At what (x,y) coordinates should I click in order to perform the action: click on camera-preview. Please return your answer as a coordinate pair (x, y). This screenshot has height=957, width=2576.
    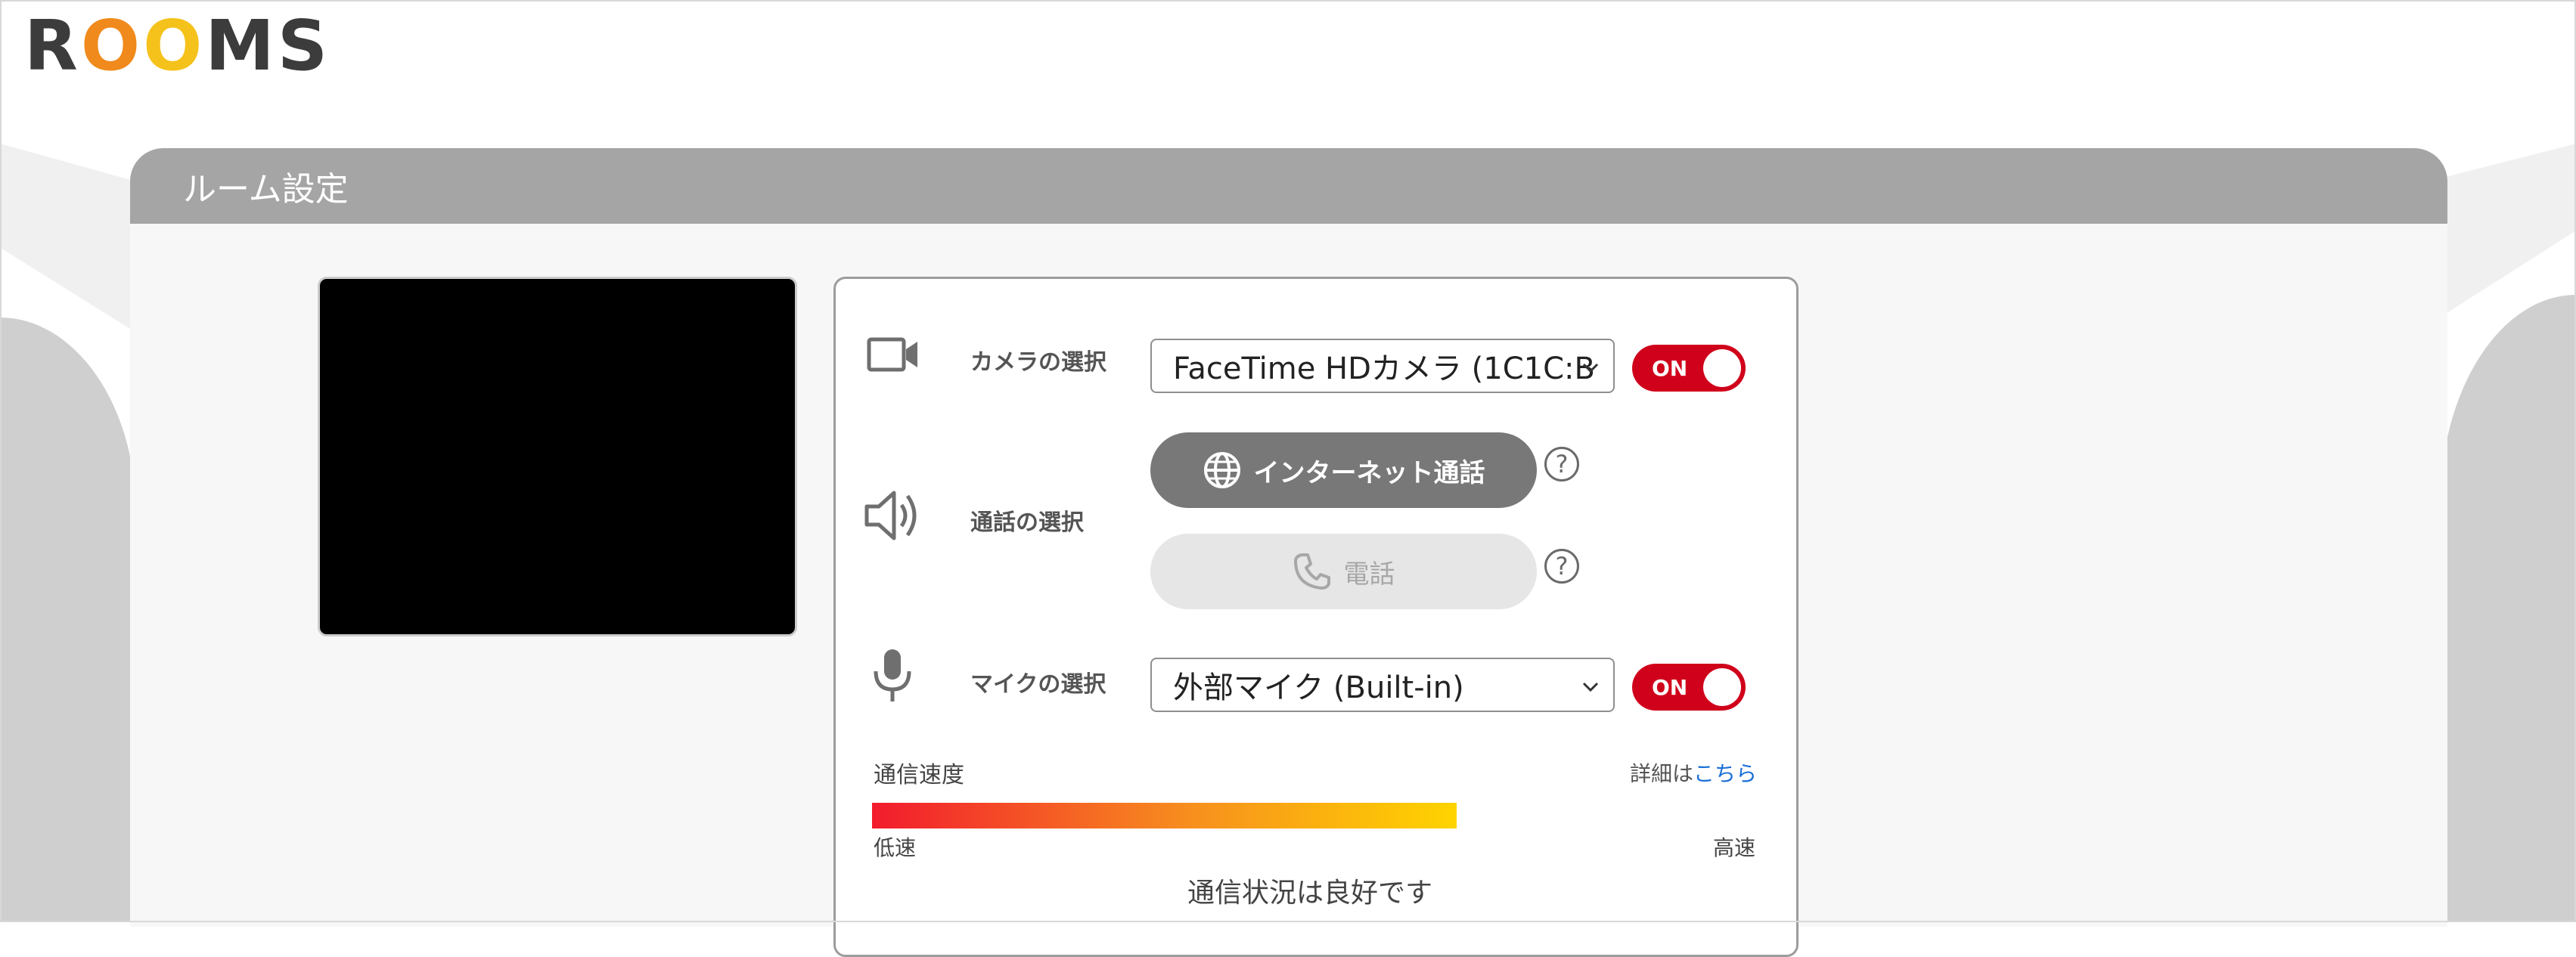
    Looking at the image, I should click on (557, 456).